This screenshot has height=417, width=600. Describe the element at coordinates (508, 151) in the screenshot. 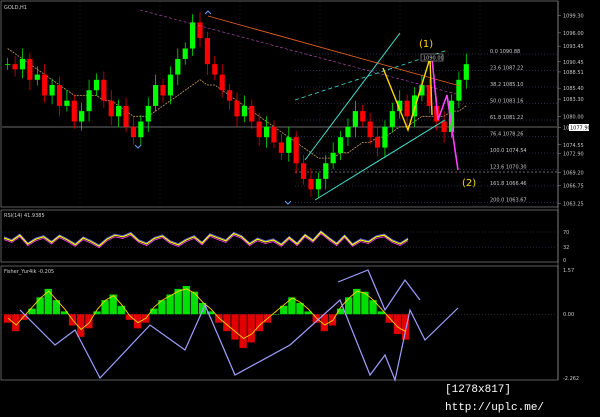

I see `fib-level-label: 100.0 1074.54` at that location.